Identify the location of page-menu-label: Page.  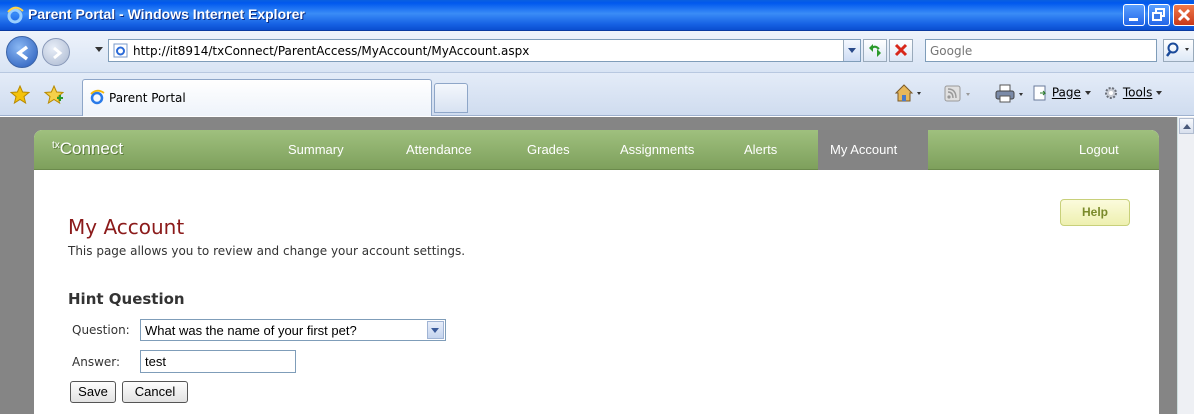
(1066, 92).